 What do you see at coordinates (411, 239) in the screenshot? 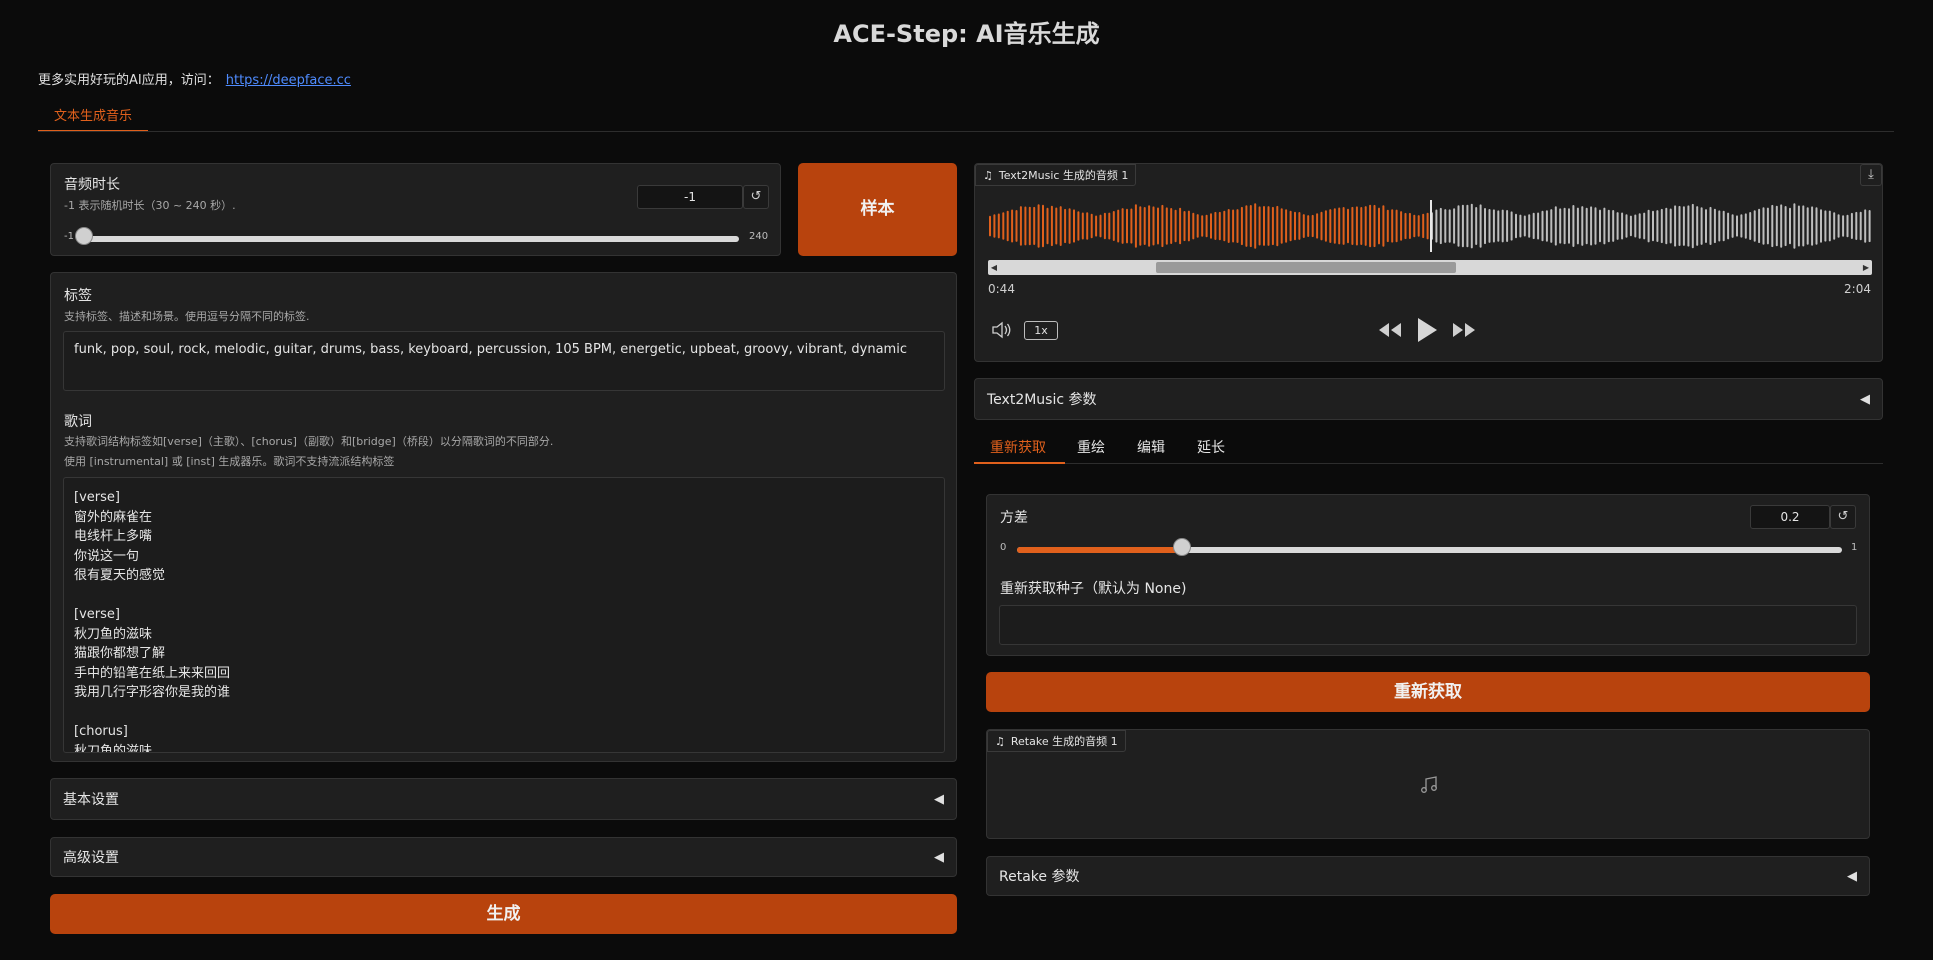
I see `duration-slider-track` at bounding box center [411, 239].